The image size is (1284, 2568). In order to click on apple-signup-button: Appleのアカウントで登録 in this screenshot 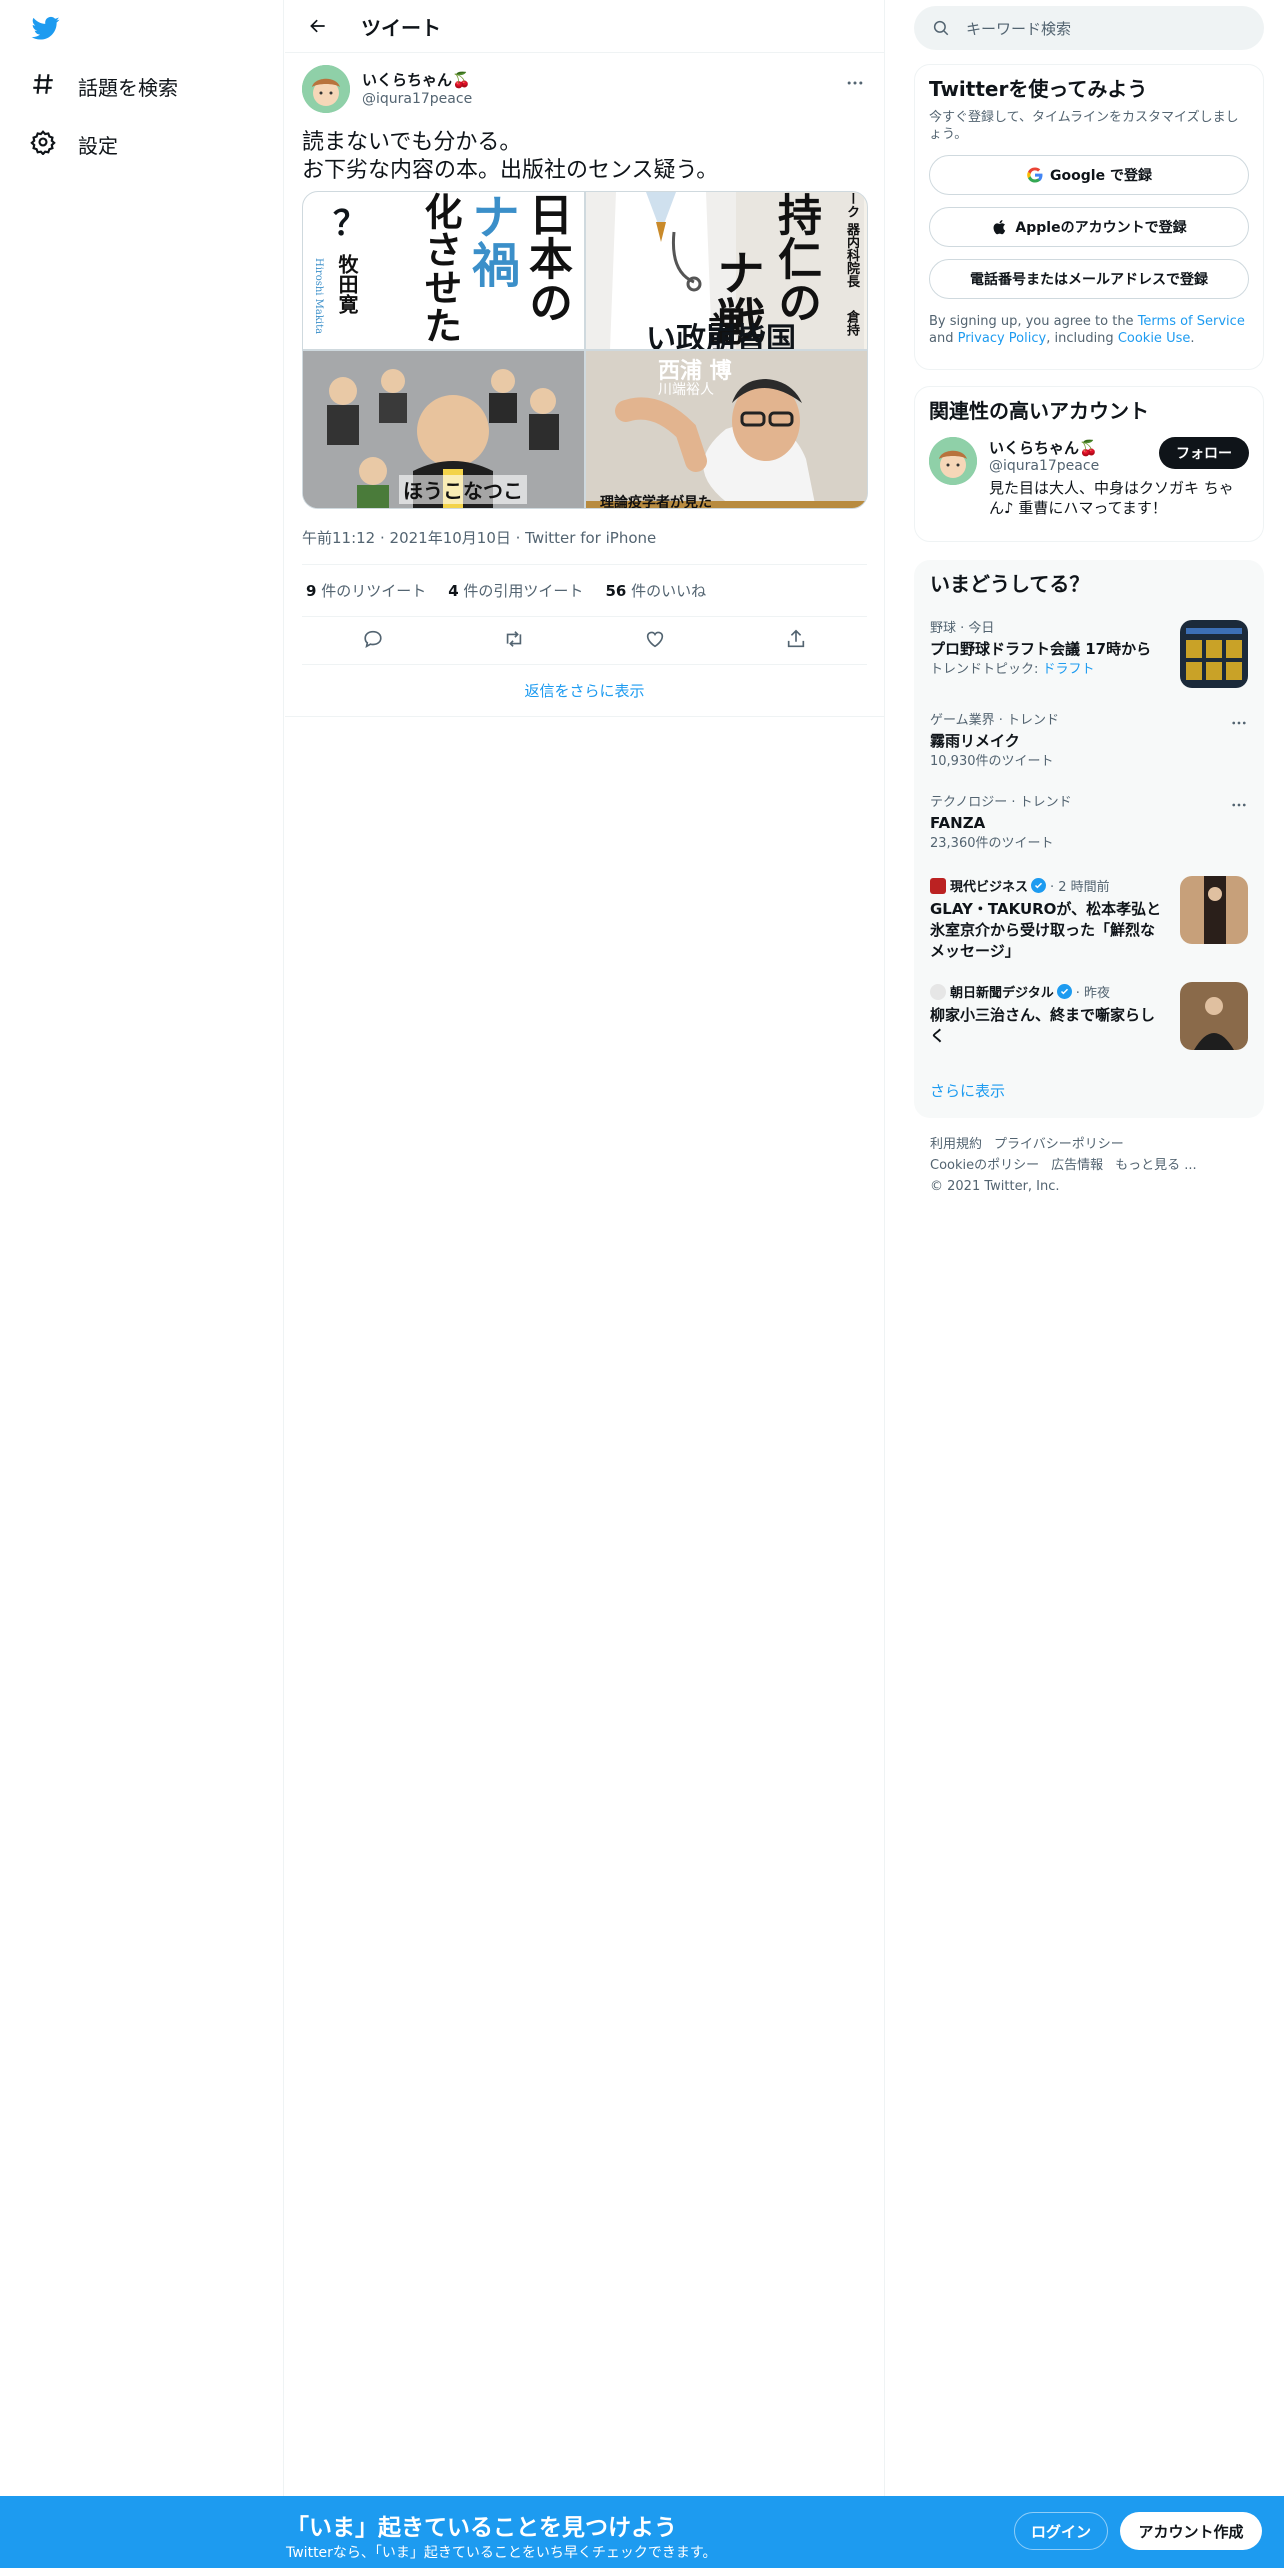, I will do `click(1089, 227)`.